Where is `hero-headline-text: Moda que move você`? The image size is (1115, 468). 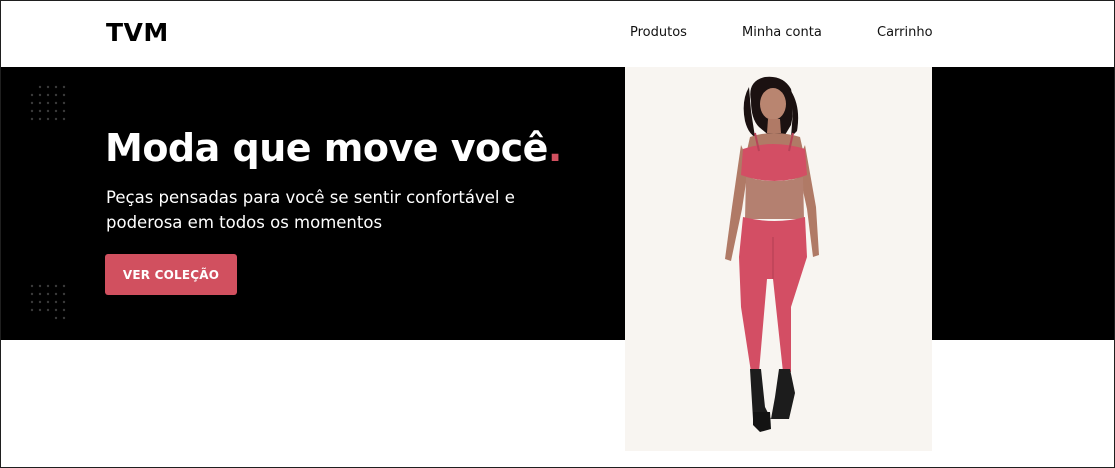 hero-headline-text: Moda que move você is located at coordinates (326, 148).